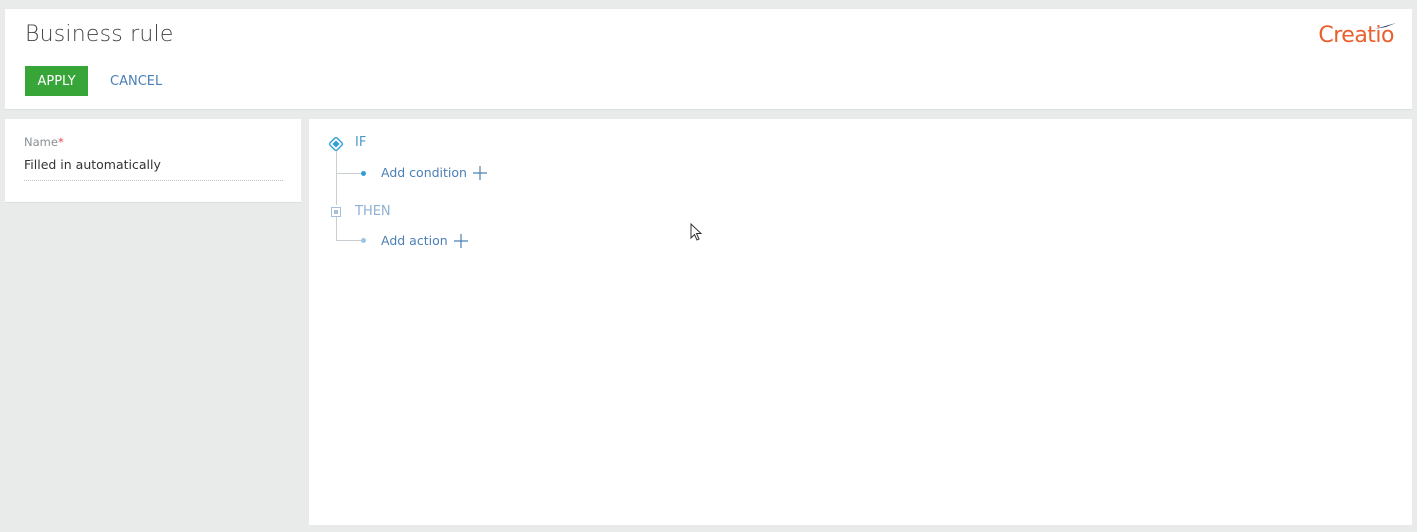 The width and height of the screenshot is (1417, 532). I want to click on add-action-link: Add action, so click(424, 240).